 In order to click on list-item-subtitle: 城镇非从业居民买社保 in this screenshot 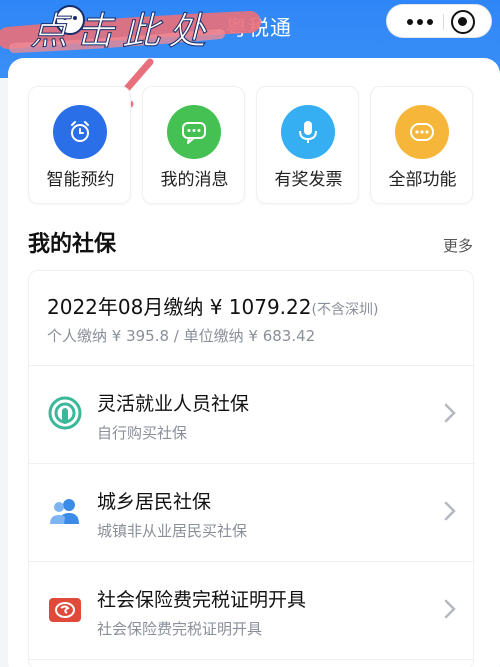, I will do `click(172, 531)`.